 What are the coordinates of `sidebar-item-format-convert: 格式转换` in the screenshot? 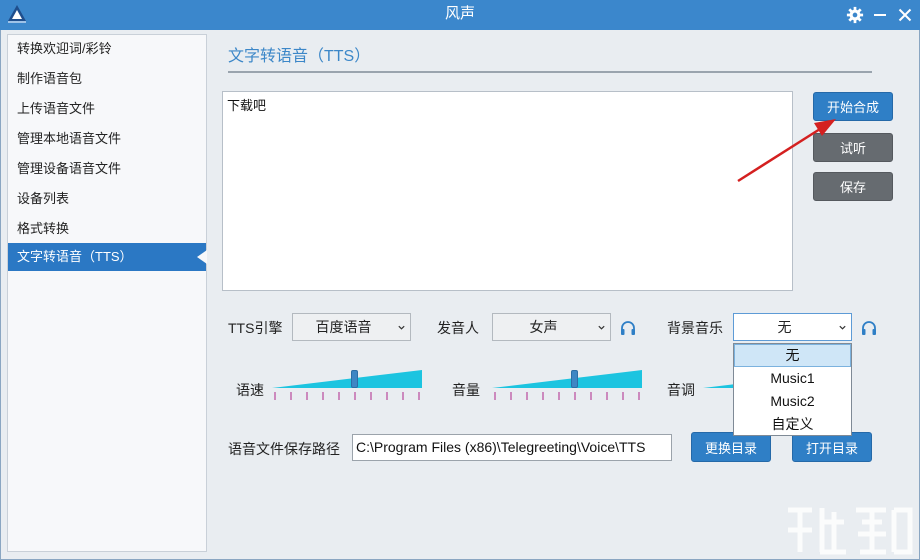 It's located at (107, 229).